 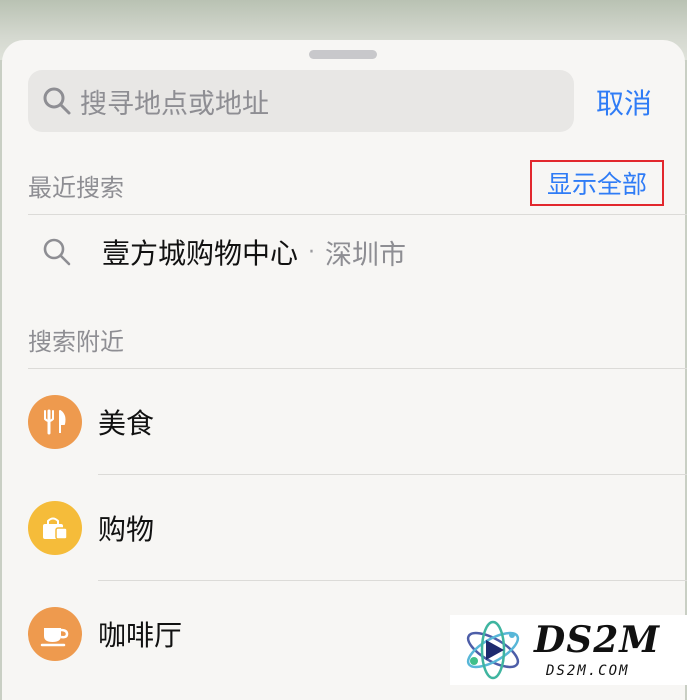 What do you see at coordinates (588, 671) in the screenshot?
I see `watermark-subtitle: DS2M.COM` at bounding box center [588, 671].